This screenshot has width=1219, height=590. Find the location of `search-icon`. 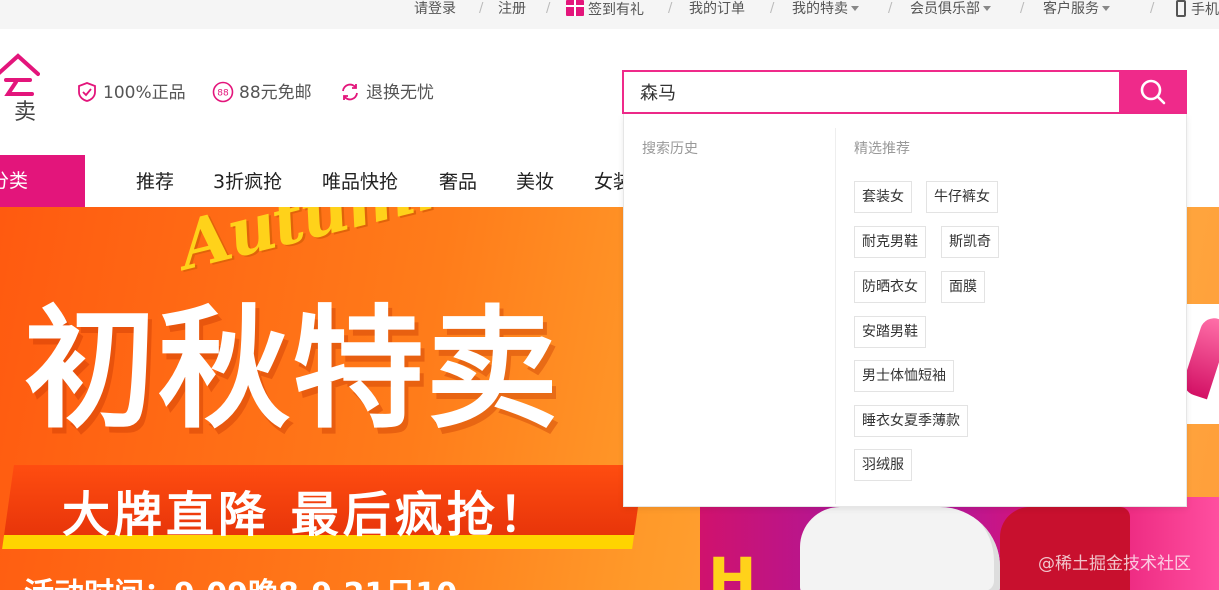

search-icon is located at coordinates (1153, 92).